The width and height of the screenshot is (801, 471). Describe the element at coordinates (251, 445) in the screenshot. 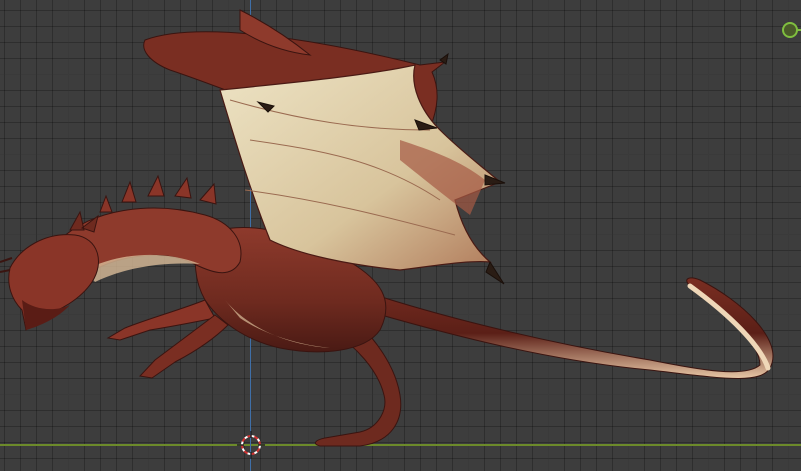

I see `3d-cursor-icon` at that location.